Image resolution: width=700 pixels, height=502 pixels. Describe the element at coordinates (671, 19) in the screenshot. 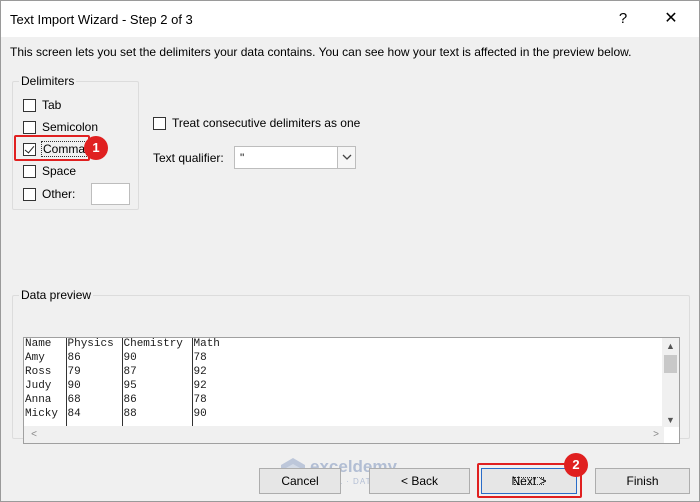

I see `close-button: ✕` at that location.